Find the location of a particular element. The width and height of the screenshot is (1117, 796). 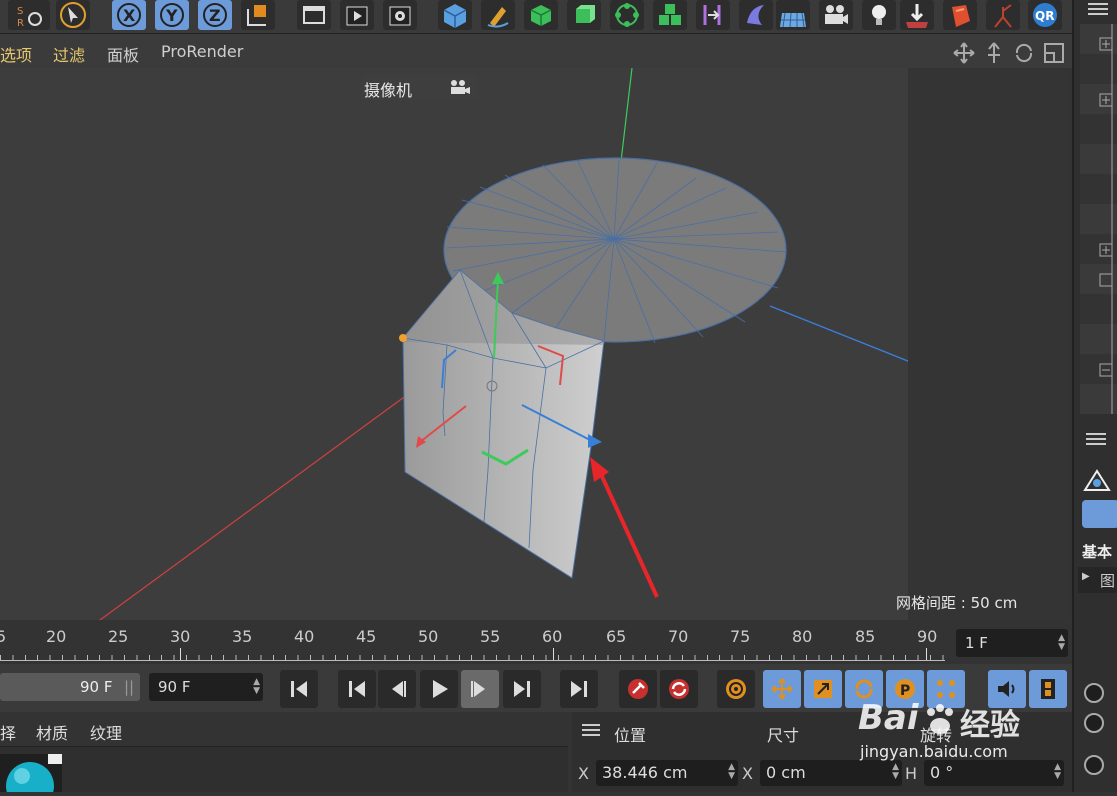

render-to-picture-viewer-button is located at coordinates (357, 15).